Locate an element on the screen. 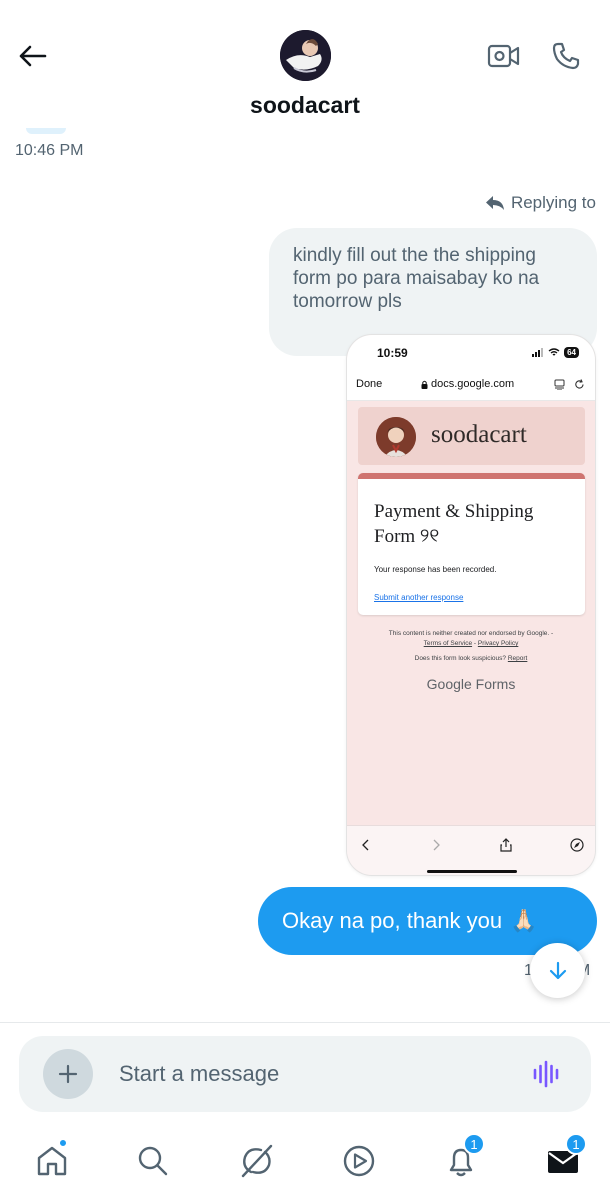 Image resolution: width=610 pixels, height=1200 pixels. phone-call-icon is located at coordinates (566, 56).